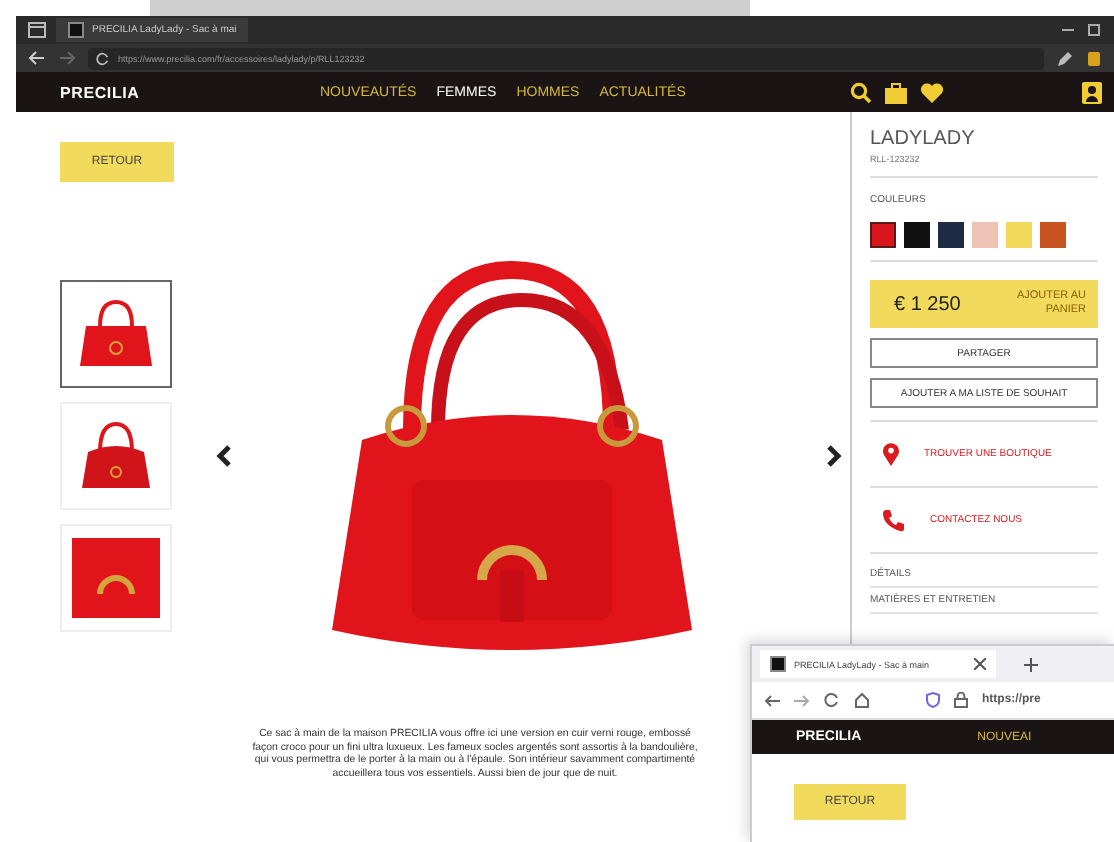 Image resolution: width=1114 pixels, height=842 pixels. I want to click on shield-icon, so click(933, 700).